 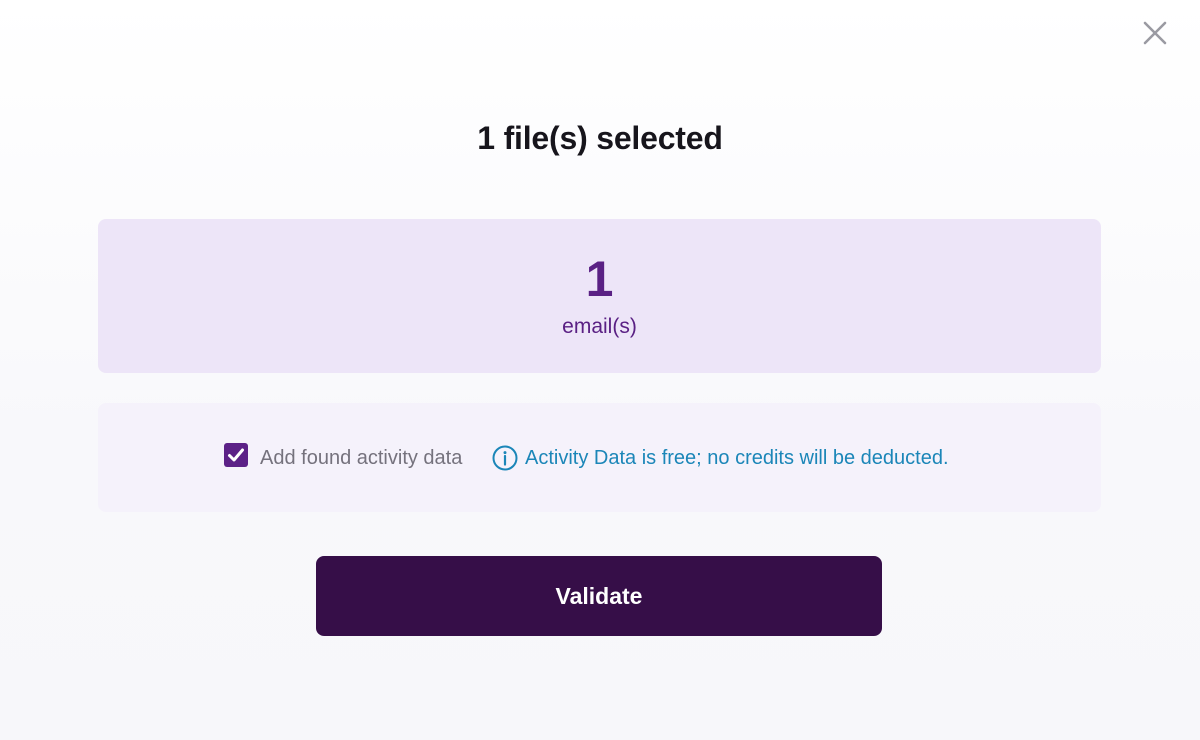 What do you see at coordinates (600, 138) in the screenshot?
I see `dialog-title: 1 file(s) selected` at bounding box center [600, 138].